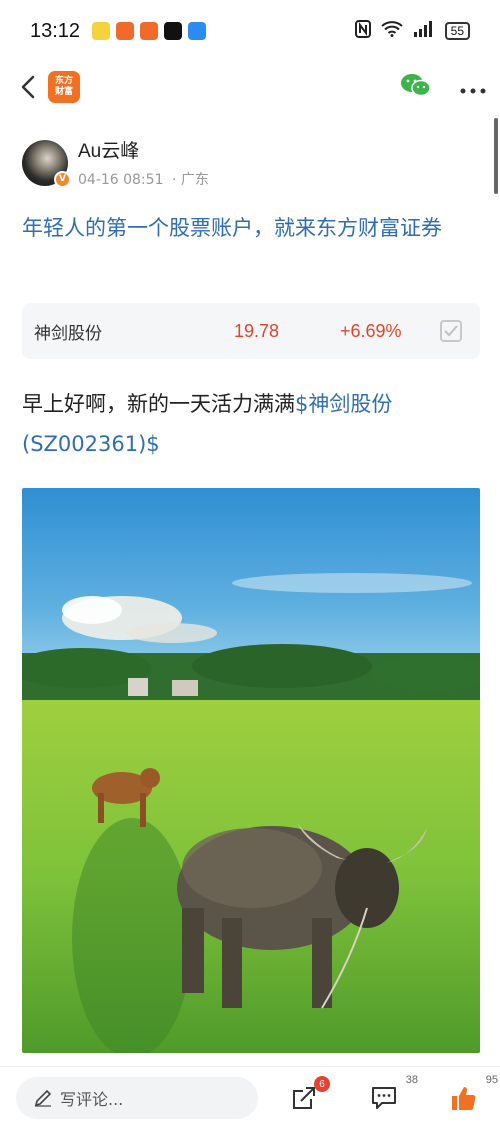  Describe the element at coordinates (384, 1098) in the screenshot. I see `comment-icon` at that location.